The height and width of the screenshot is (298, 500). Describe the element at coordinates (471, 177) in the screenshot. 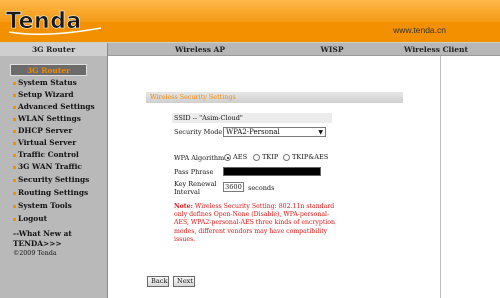

I see `right-gutter` at that location.